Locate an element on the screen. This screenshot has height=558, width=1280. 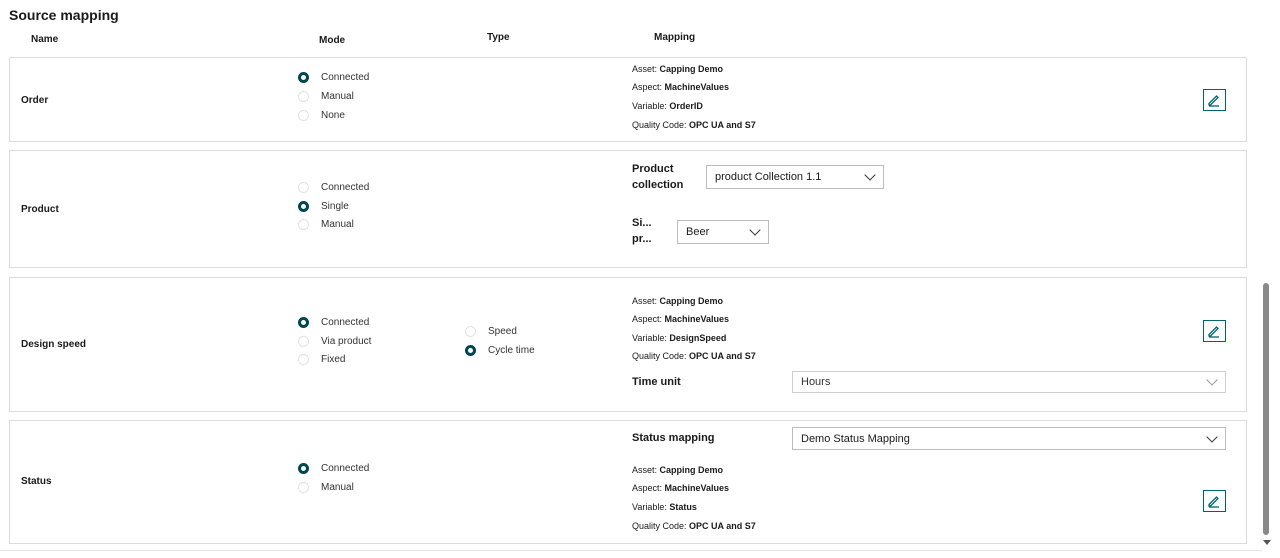
radio-label: Cycle time is located at coordinates (511, 350).